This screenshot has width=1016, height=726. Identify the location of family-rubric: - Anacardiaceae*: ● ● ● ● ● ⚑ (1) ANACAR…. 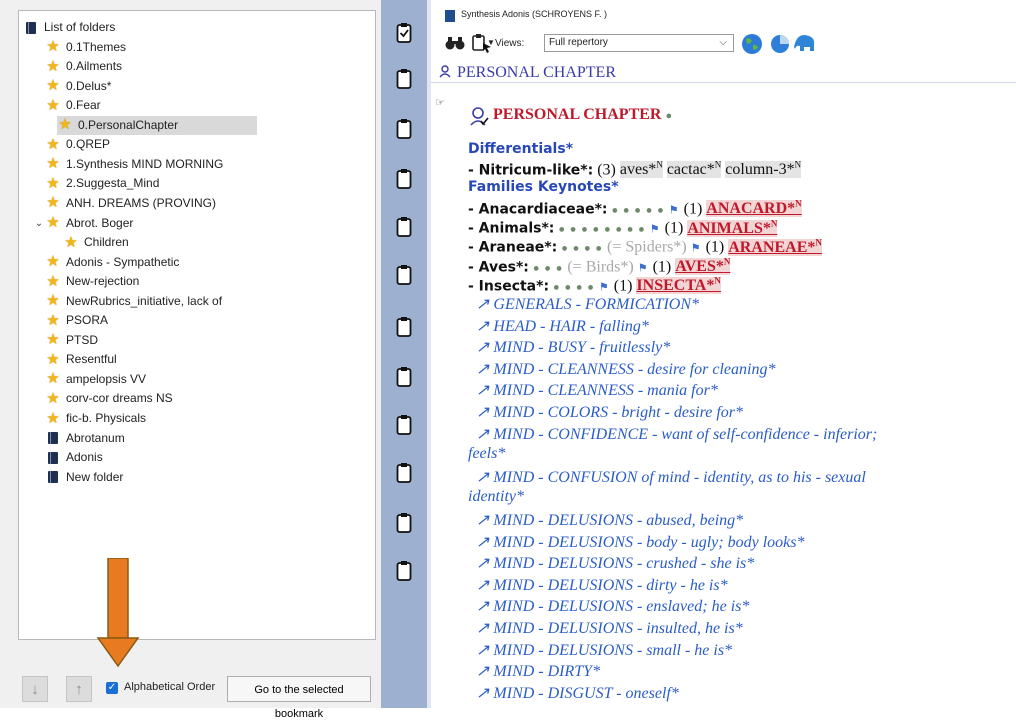
(635, 208).